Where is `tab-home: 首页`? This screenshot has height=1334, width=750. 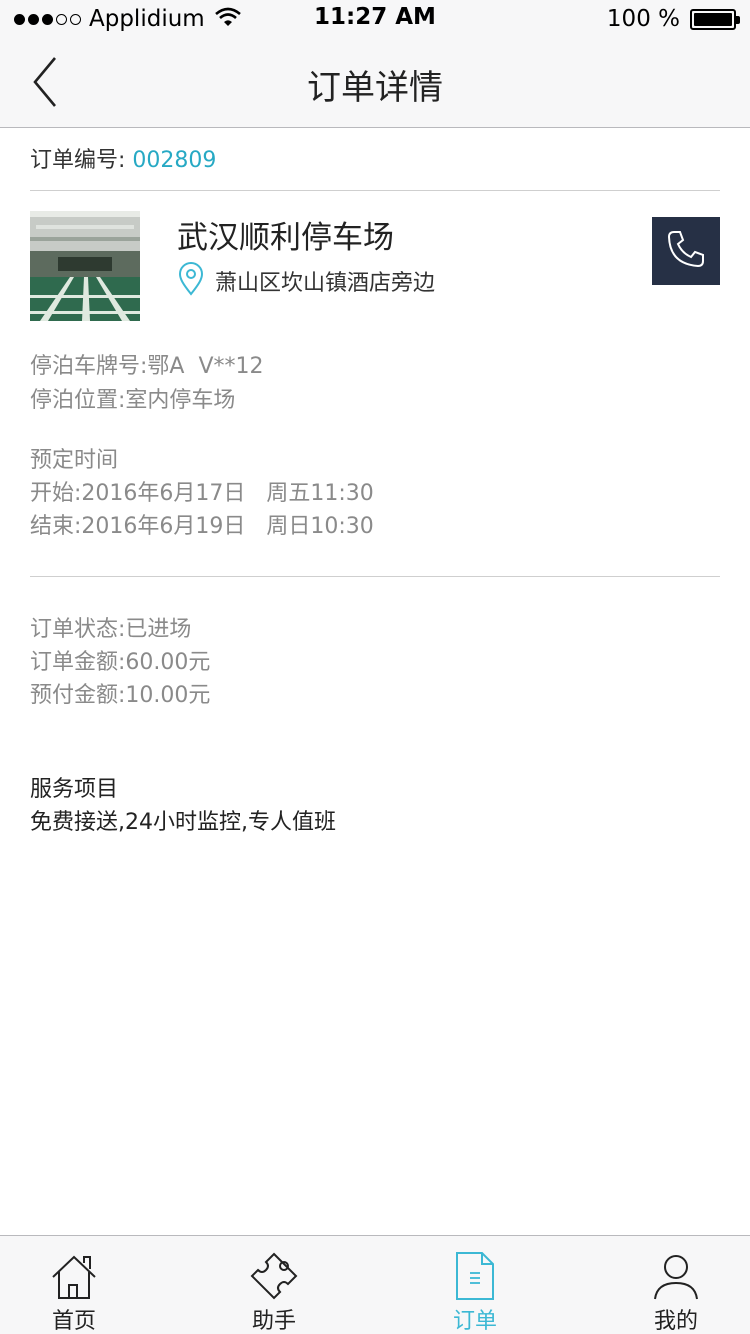
tab-home: 首页 is located at coordinates (74, 1285).